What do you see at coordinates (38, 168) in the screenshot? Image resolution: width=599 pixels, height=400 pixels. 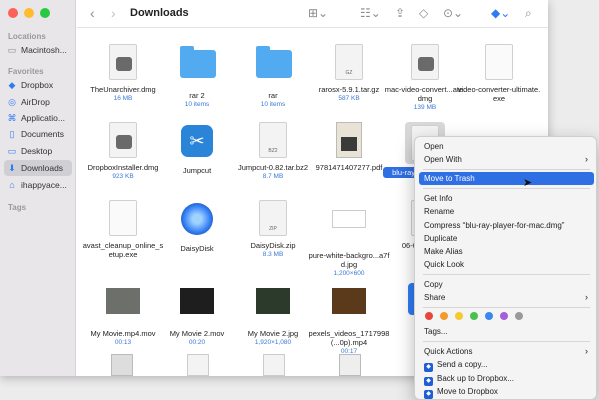 I see `sidebar-item-downloads: ⬇ Downloads` at bounding box center [38, 168].